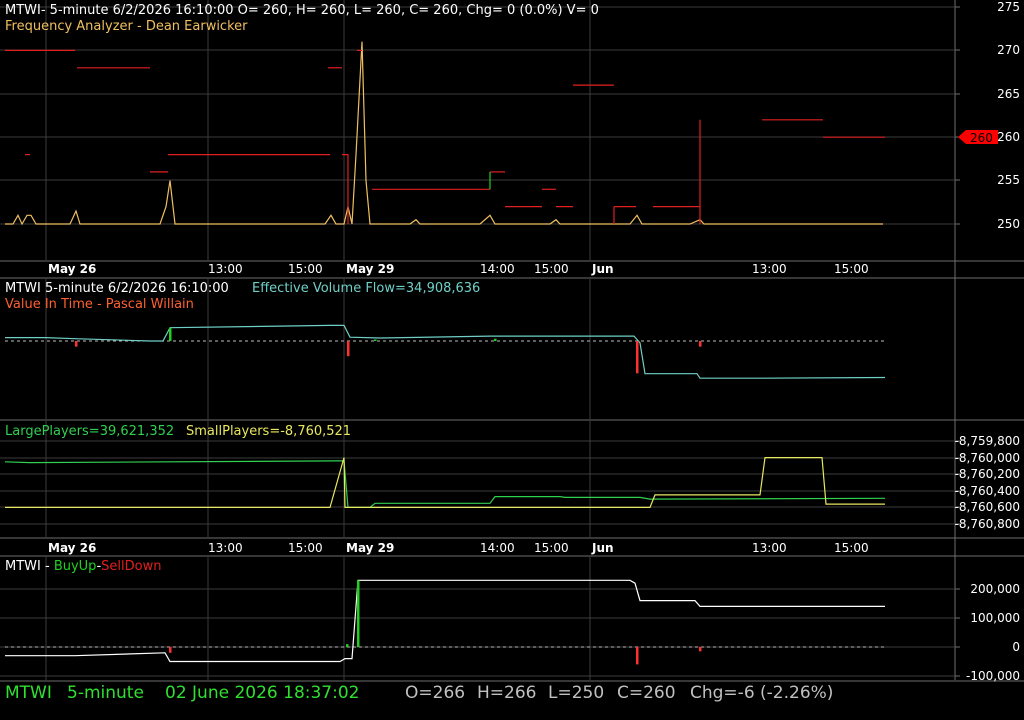 The image size is (1024, 720). I want to click on large-players-label: LargePlayers=39,621,352, so click(89, 431).